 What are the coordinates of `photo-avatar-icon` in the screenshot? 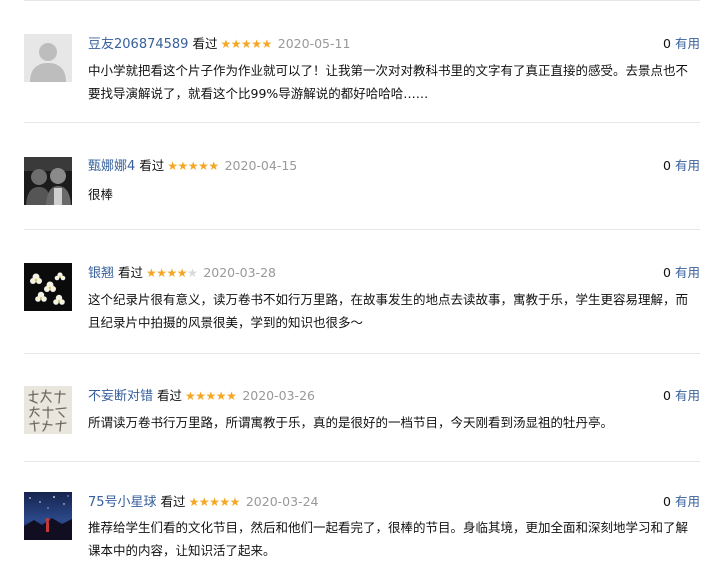 It's located at (48, 181).